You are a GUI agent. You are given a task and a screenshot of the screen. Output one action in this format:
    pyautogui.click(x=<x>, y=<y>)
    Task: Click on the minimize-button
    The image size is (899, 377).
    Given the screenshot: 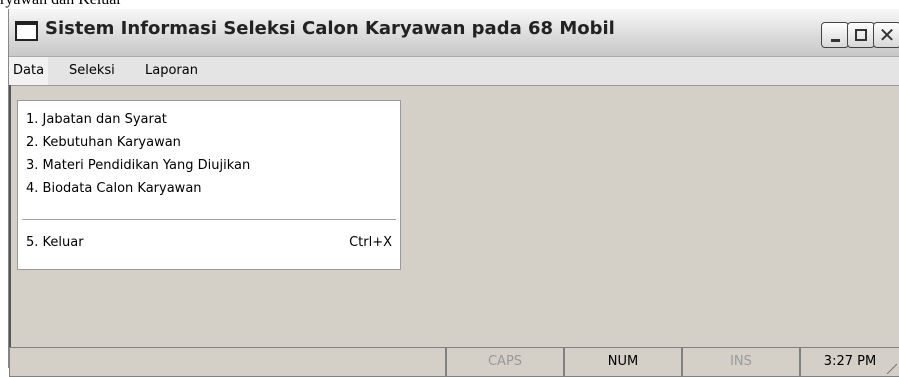 What is the action you would take?
    pyautogui.click(x=835, y=35)
    